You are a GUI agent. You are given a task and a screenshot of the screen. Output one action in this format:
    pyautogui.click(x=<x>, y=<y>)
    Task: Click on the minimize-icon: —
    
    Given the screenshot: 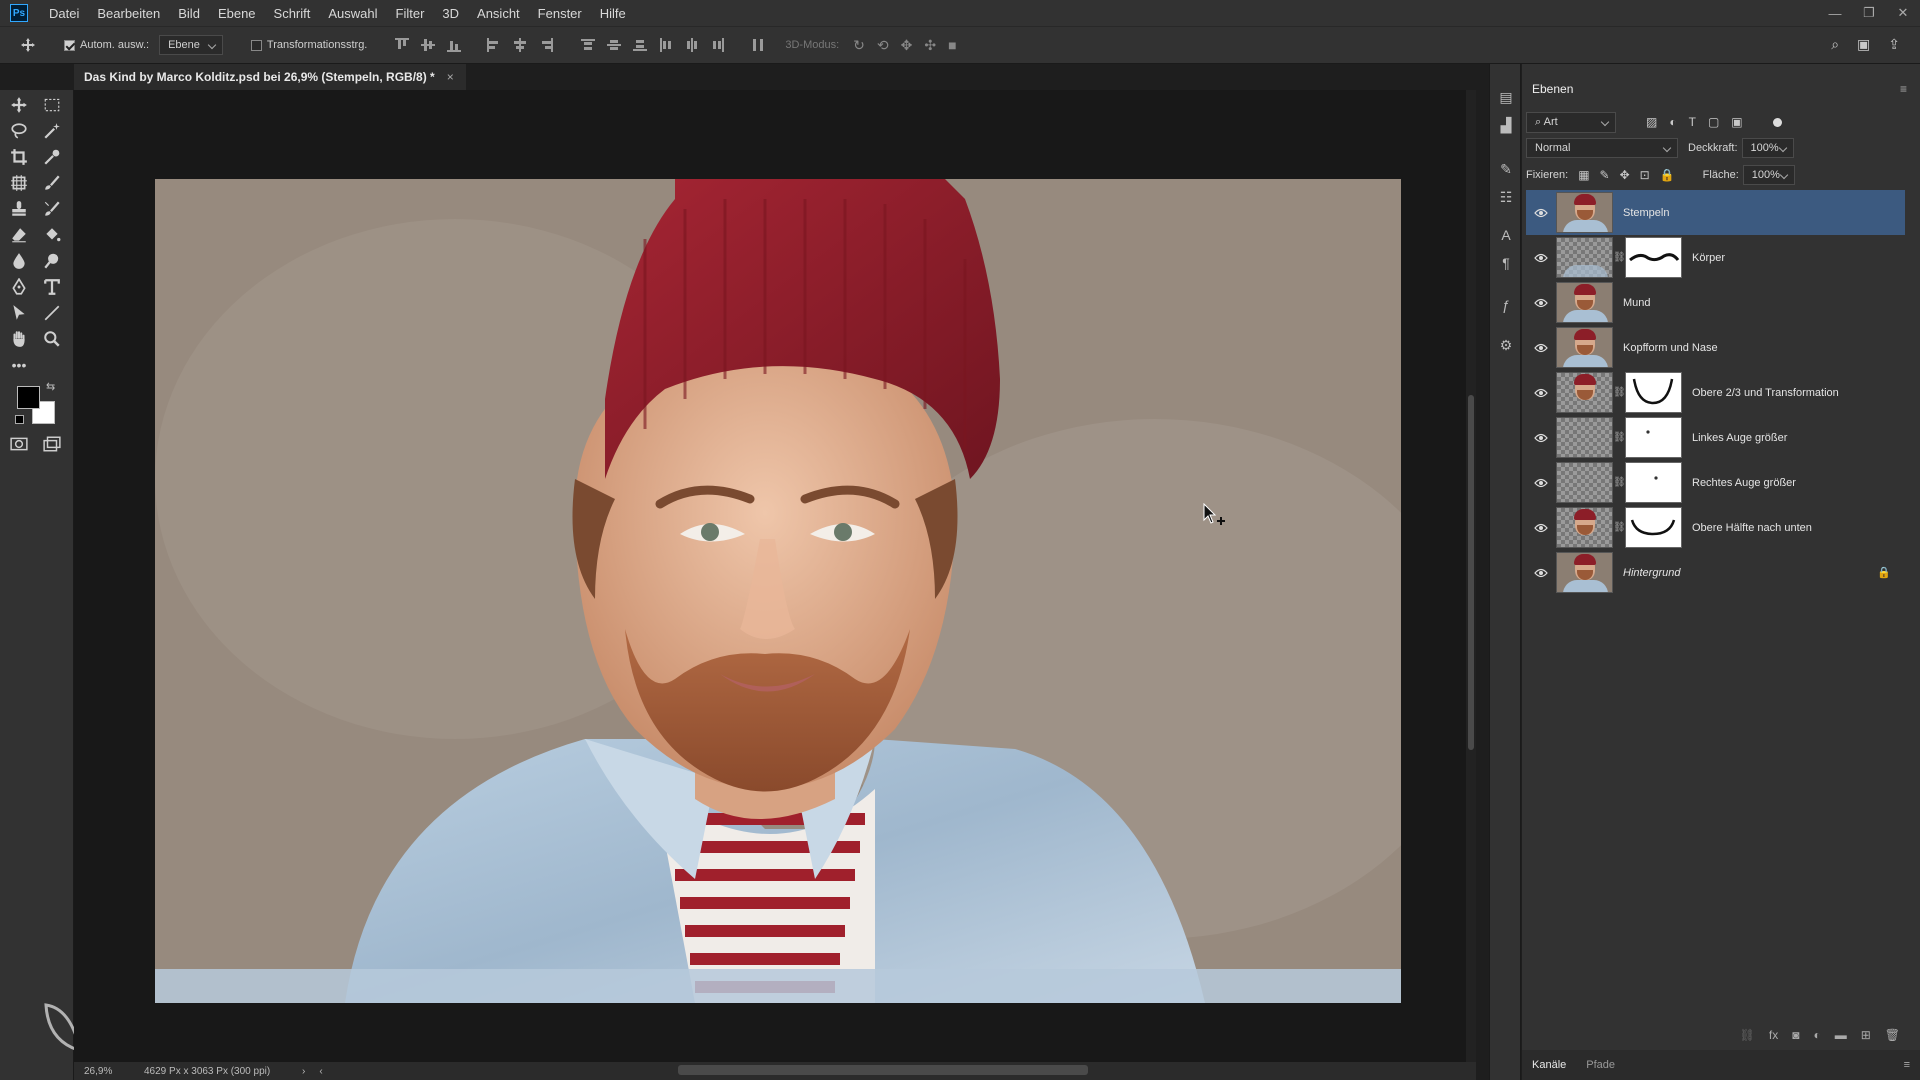 What is the action you would take?
    pyautogui.click(x=1835, y=13)
    